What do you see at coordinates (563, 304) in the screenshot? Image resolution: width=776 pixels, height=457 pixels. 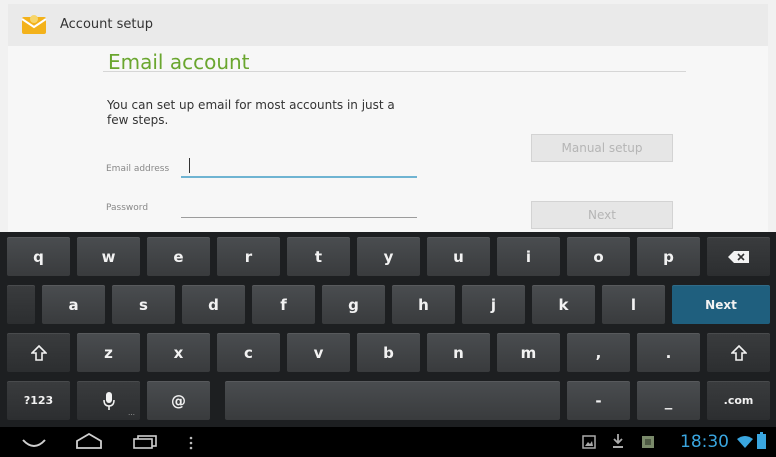 I see `key-k: k` at bounding box center [563, 304].